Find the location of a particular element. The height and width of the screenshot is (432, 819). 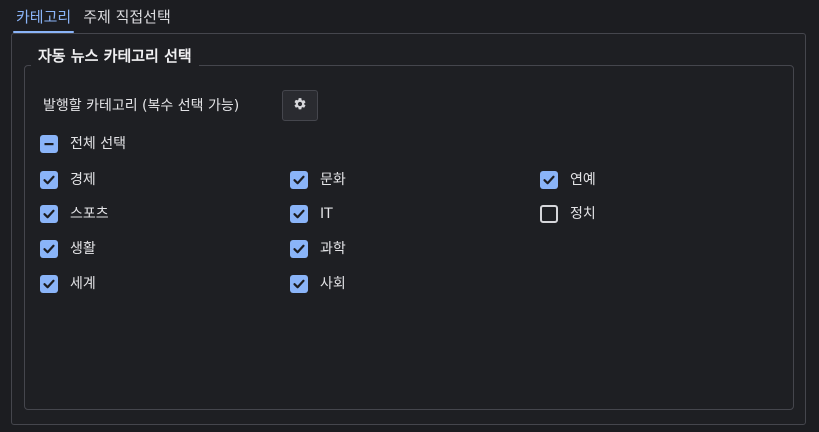

category-checkbox: 연예 is located at coordinates (568, 180).